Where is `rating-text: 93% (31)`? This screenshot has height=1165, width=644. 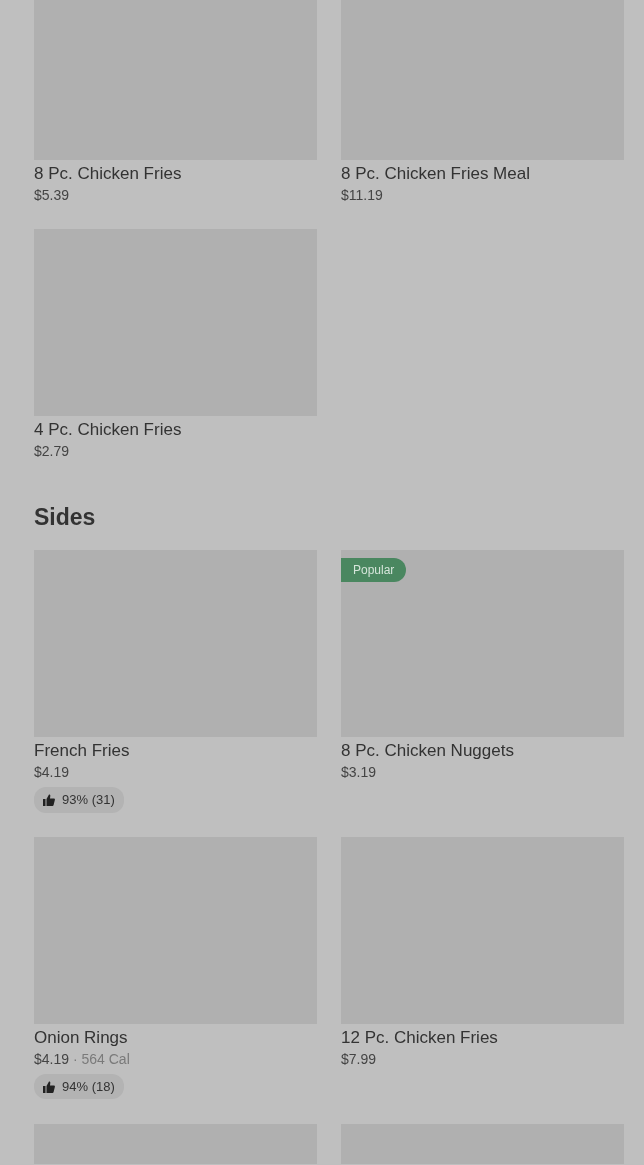 rating-text: 93% (31) is located at coordinates (88, 800).